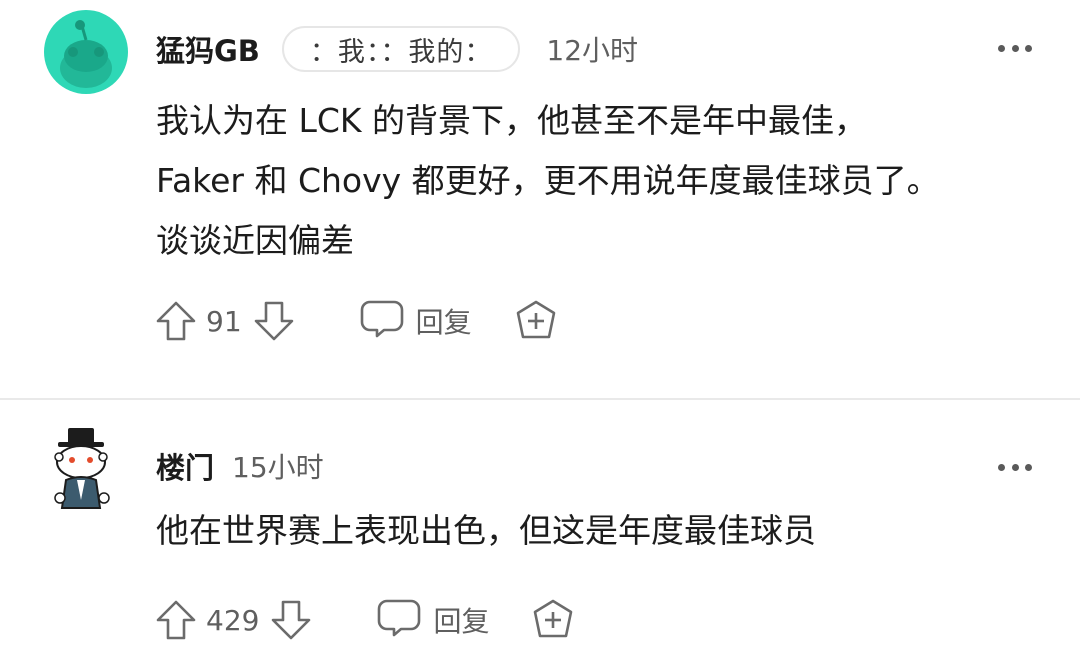 The width and height of the screenshot is (1080, 660). Describe the element at coordinates (278, 467) in the screenshot. I see `timestamp: 15小时` at that location.